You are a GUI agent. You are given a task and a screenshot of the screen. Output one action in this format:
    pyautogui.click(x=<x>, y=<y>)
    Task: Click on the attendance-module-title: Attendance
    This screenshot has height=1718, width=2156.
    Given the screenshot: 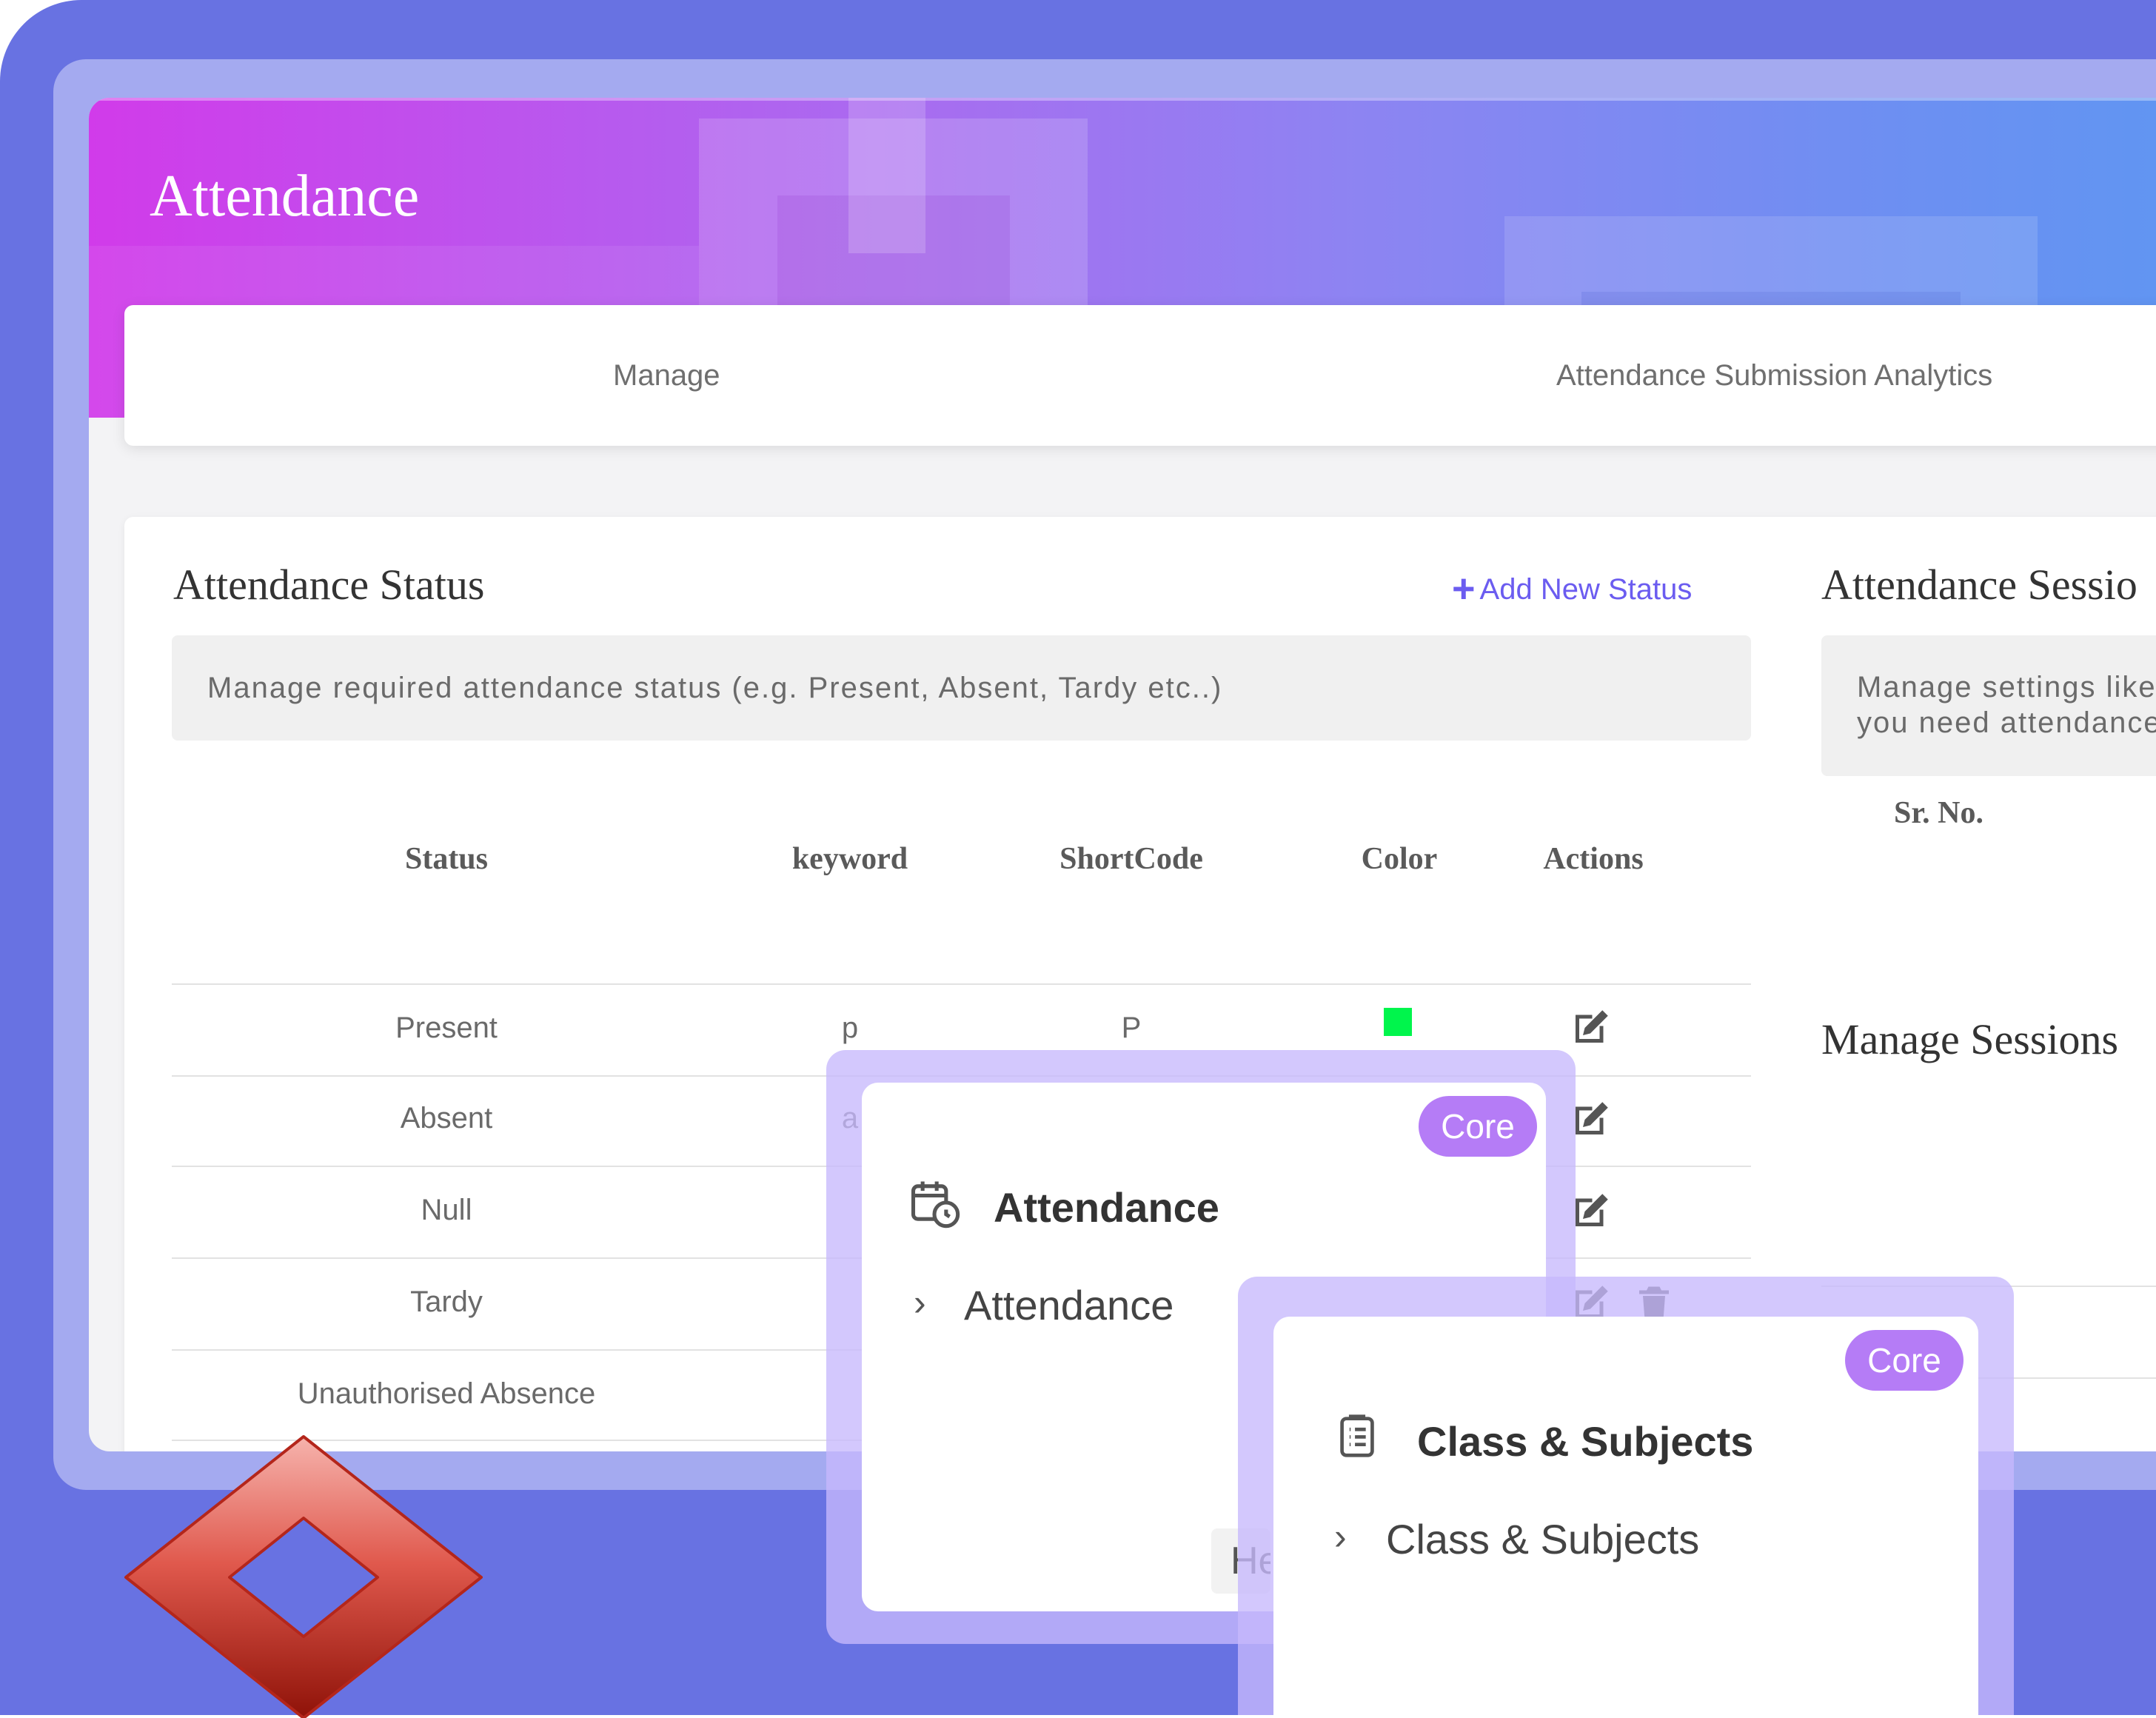 What is the action you would take?
    pyautogui.click(x=1106, y=1207)
    